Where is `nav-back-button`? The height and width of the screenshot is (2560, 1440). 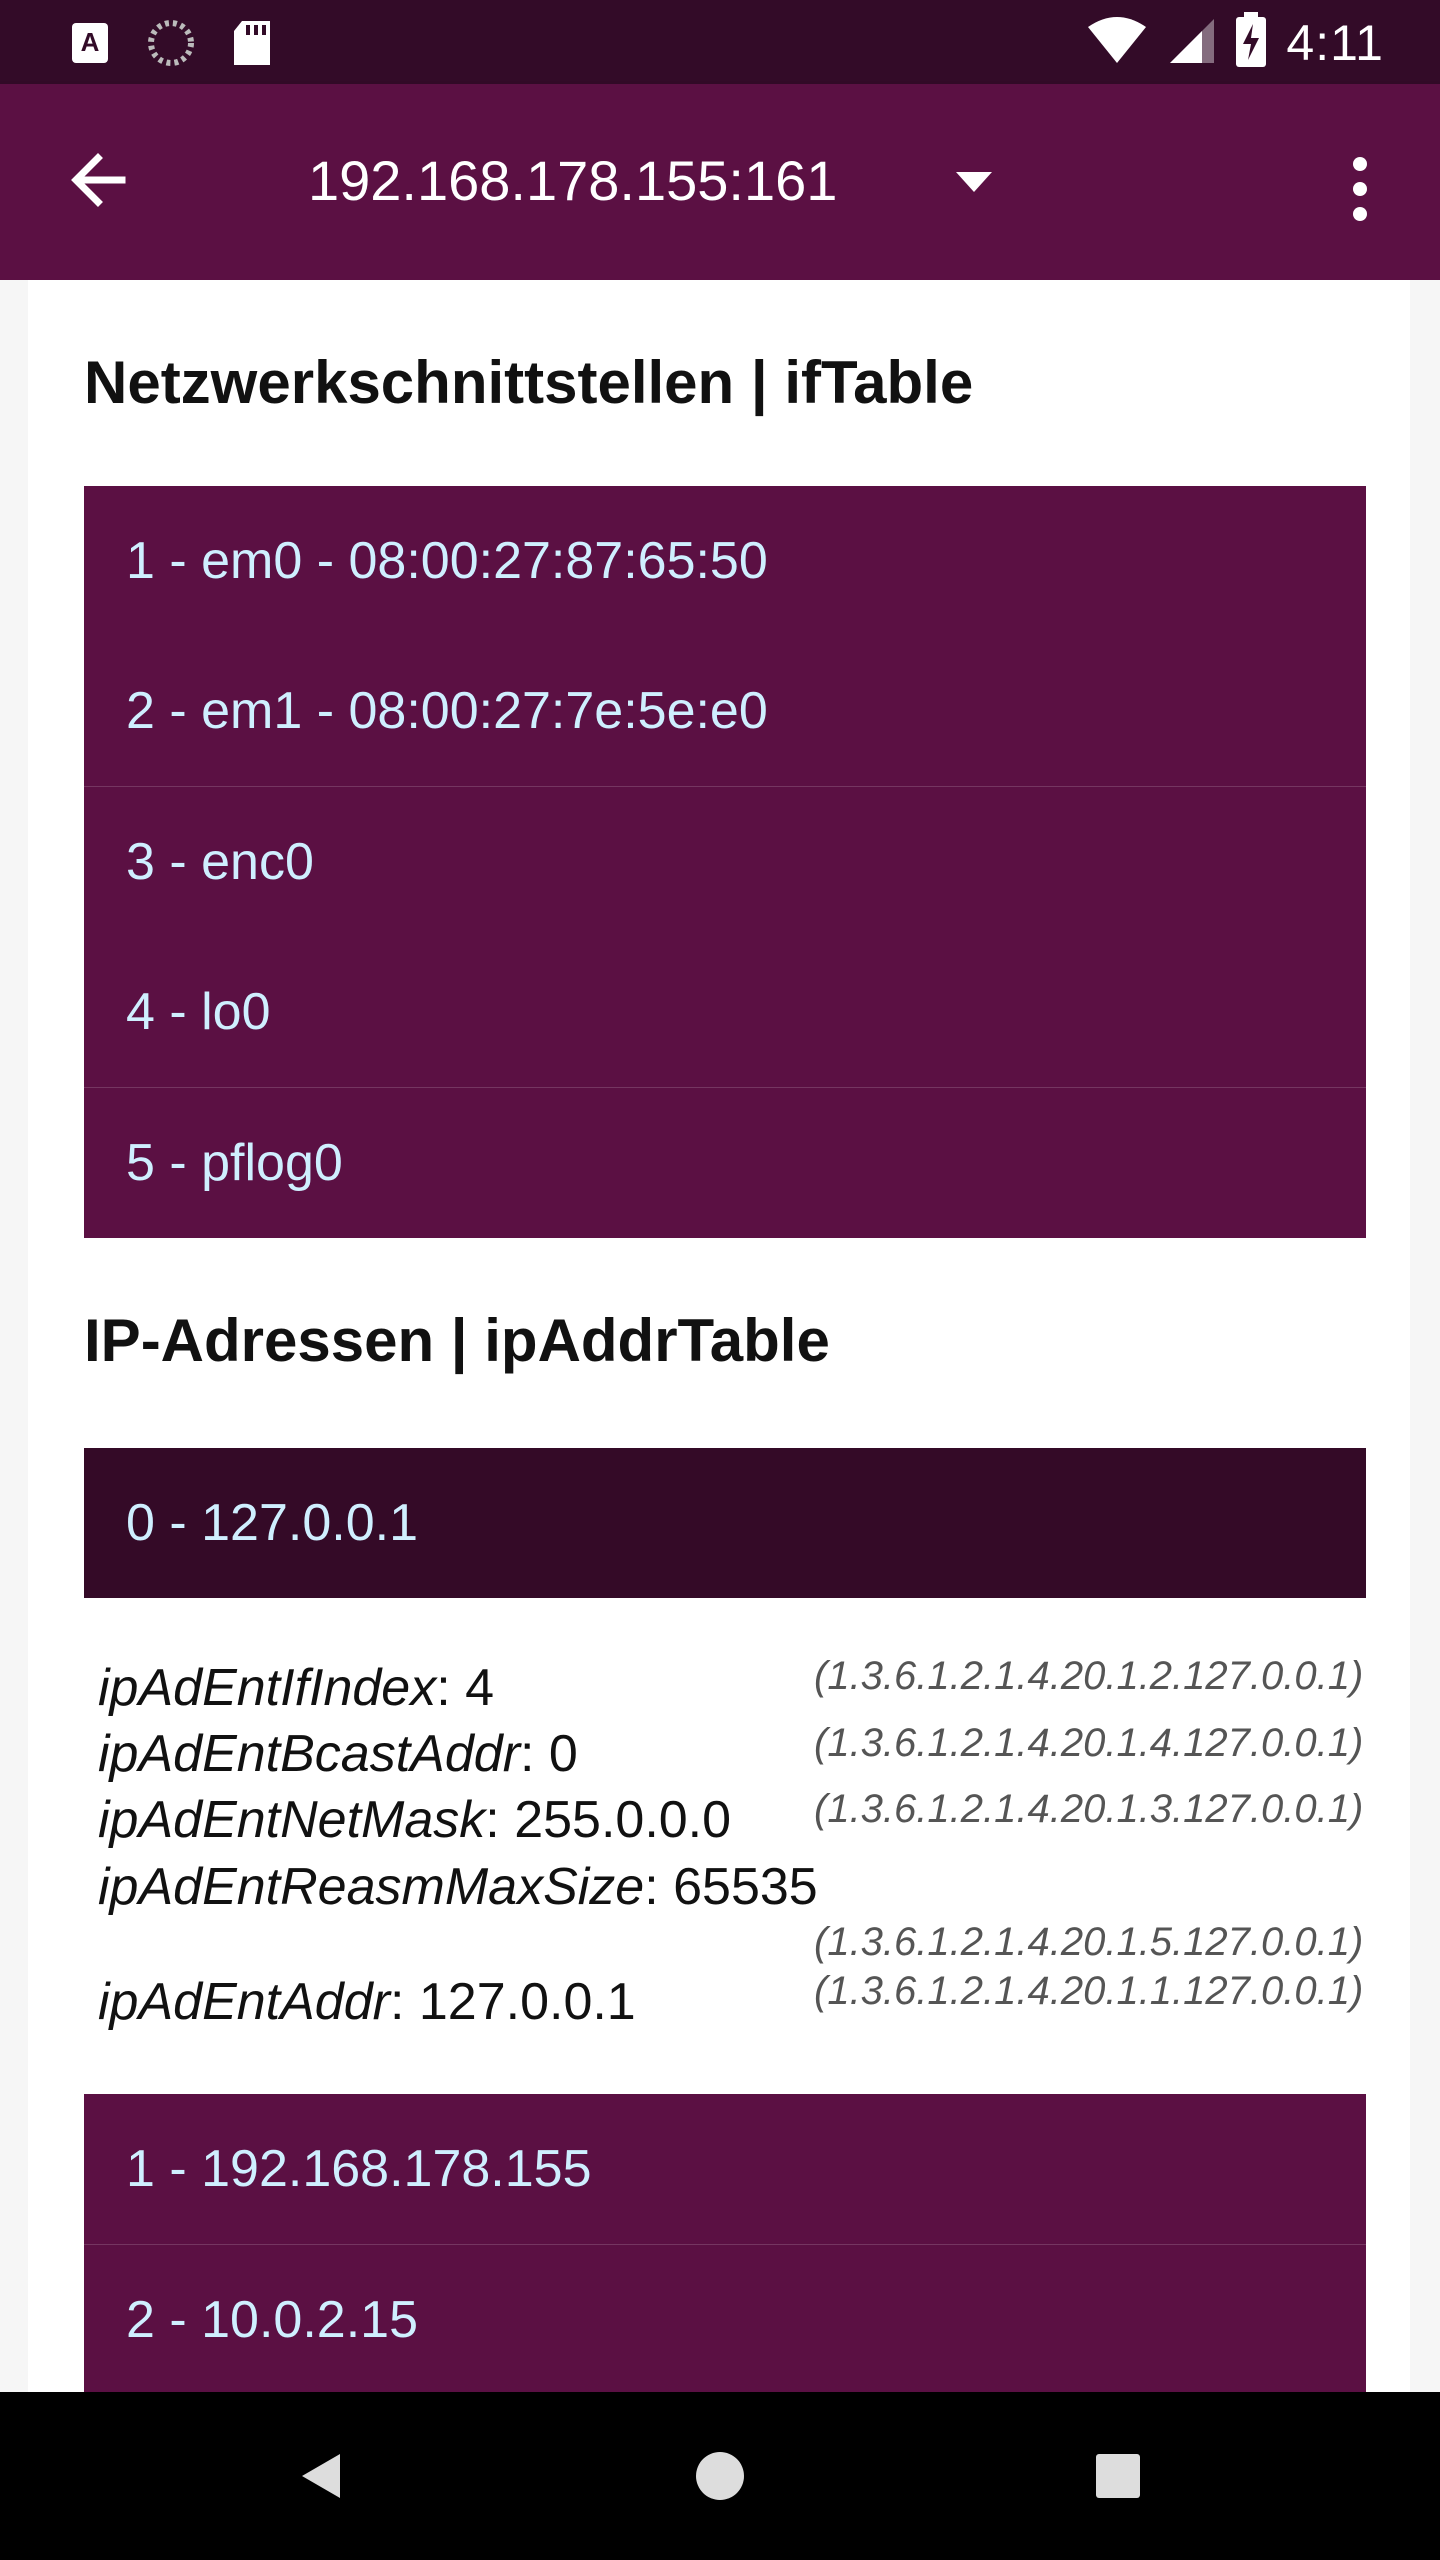
nav-back-button is located at coordinates (322, 2476).